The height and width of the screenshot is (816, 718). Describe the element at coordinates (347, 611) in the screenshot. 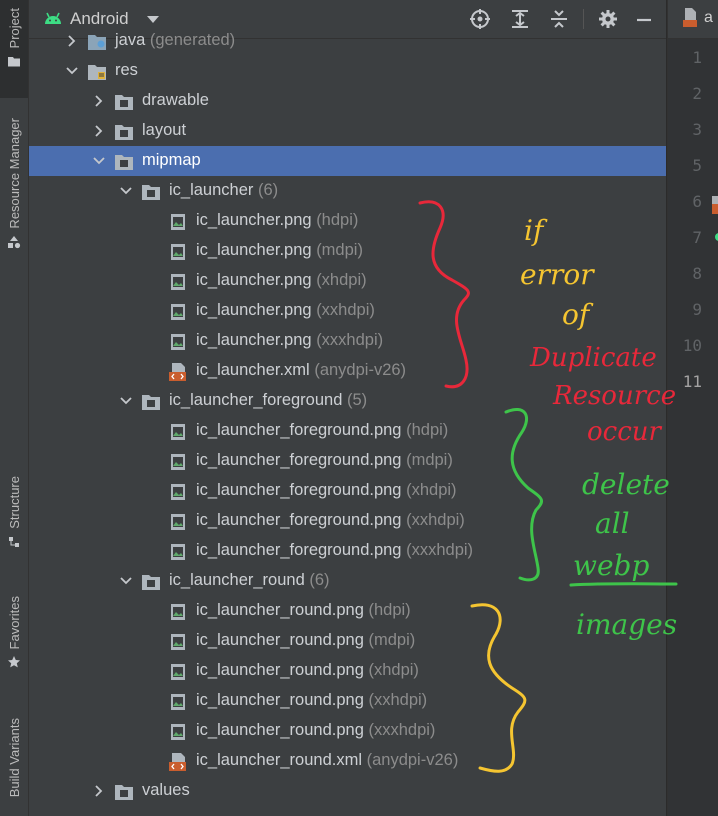

I see `tree-row: ic_launcher_round.png (hdpi)` at that location.